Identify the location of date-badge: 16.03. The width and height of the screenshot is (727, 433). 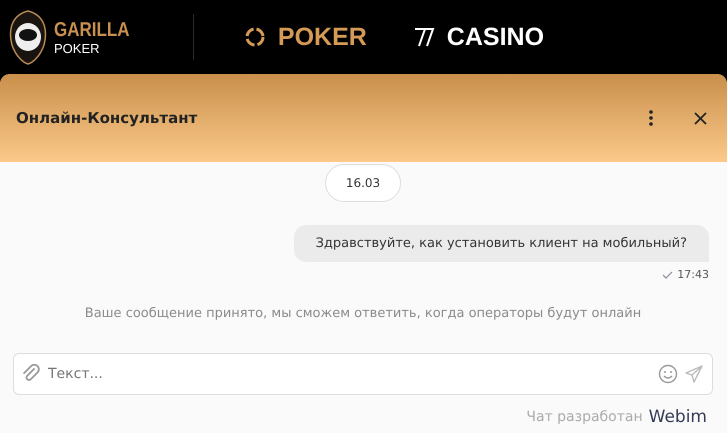
(363, 183).